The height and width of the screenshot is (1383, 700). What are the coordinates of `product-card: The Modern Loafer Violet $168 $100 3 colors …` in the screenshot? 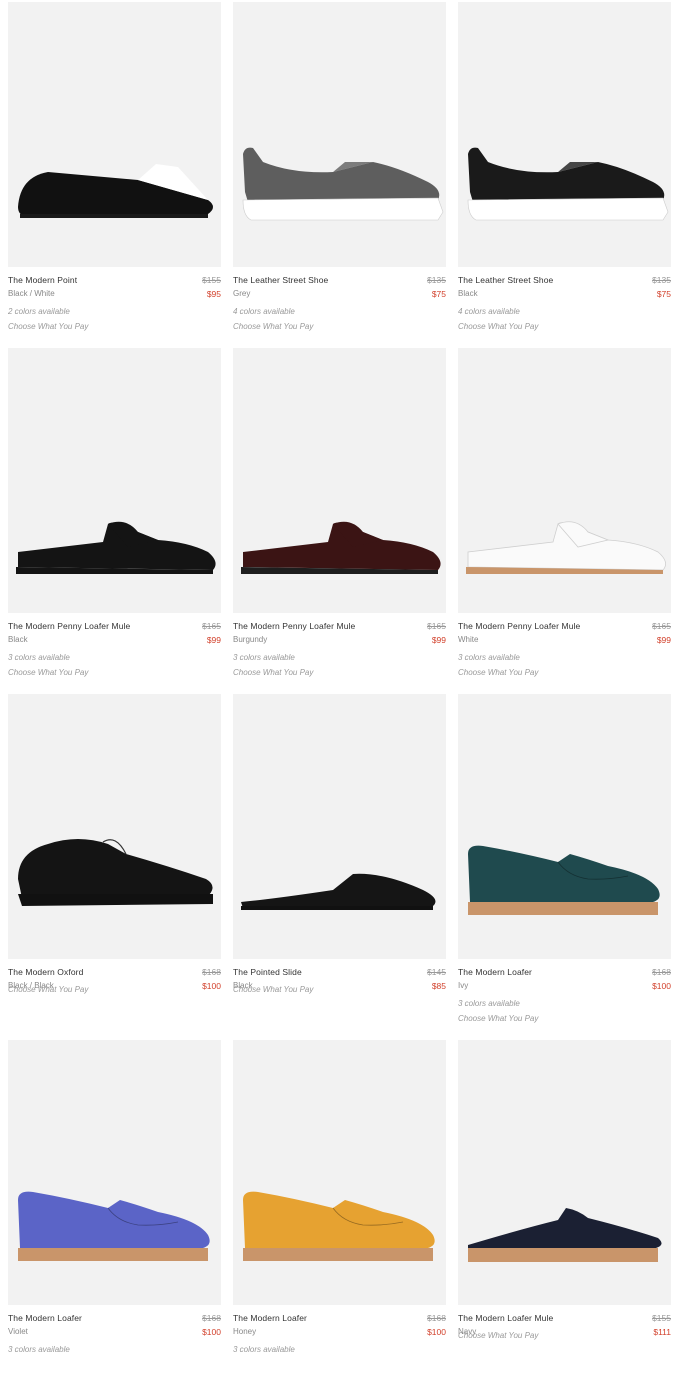 It's located at (114, 1211).